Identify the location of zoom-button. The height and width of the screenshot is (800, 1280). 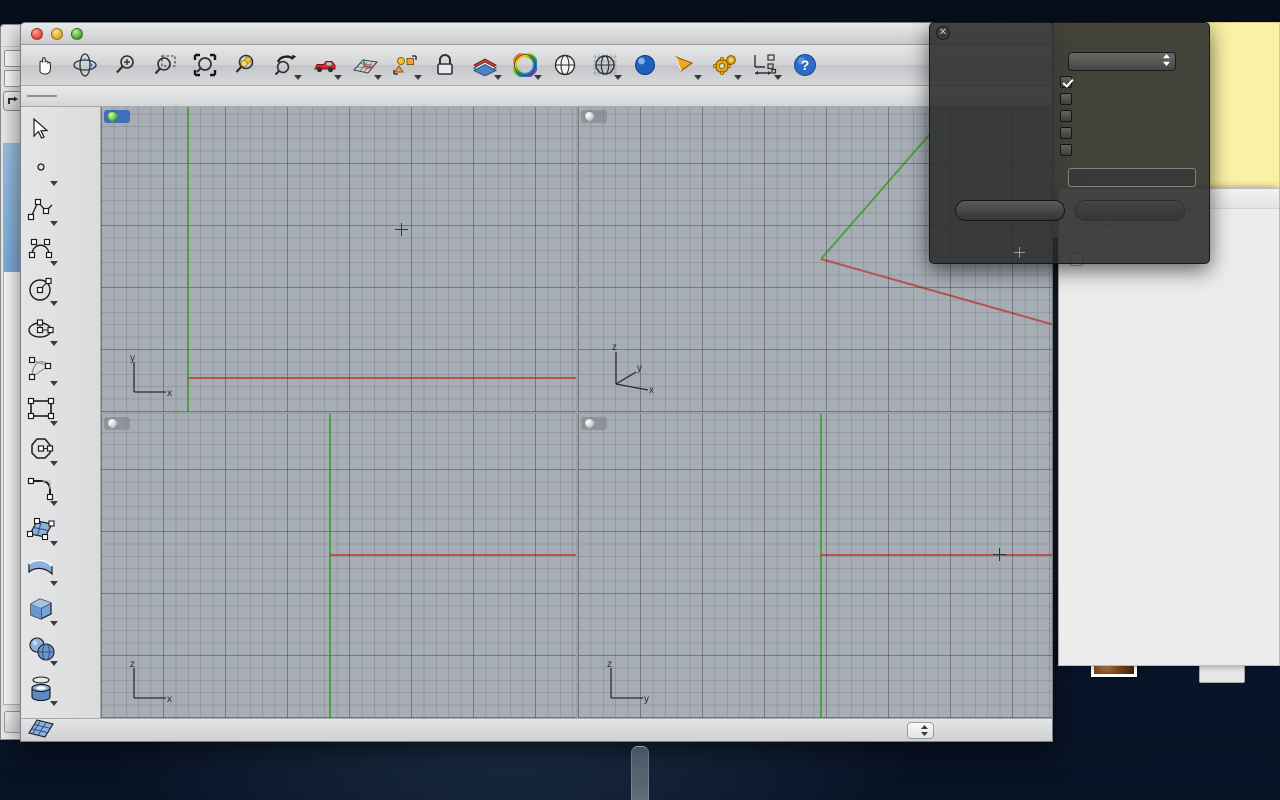
(77, 33).